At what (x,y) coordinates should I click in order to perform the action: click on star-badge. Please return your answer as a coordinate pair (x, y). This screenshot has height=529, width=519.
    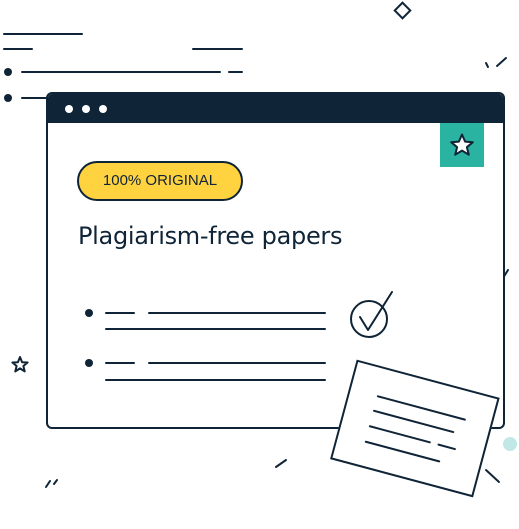
    Looking at the image, I should click on (462, 145).